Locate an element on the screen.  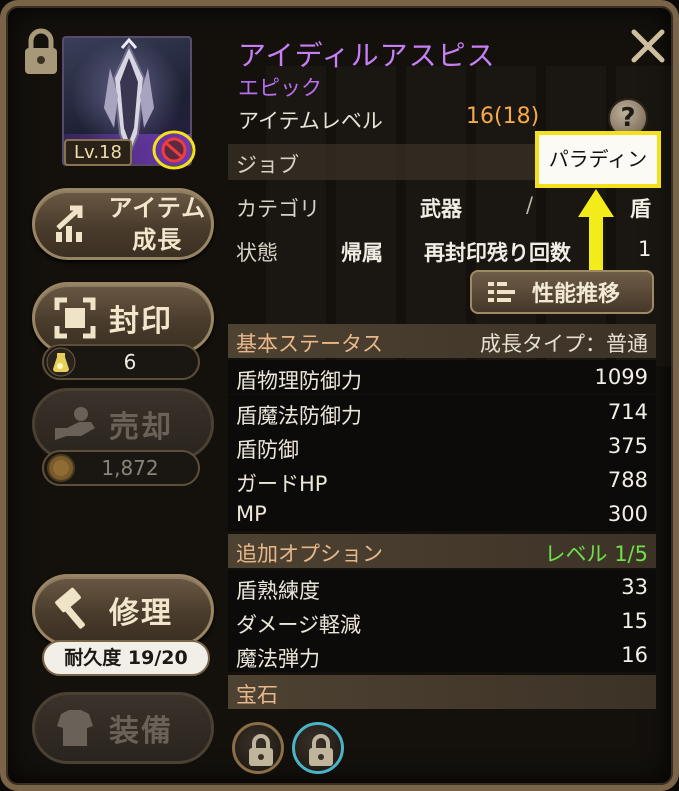
sell-price-value: 1,872 is located at coordinates (130, 468).